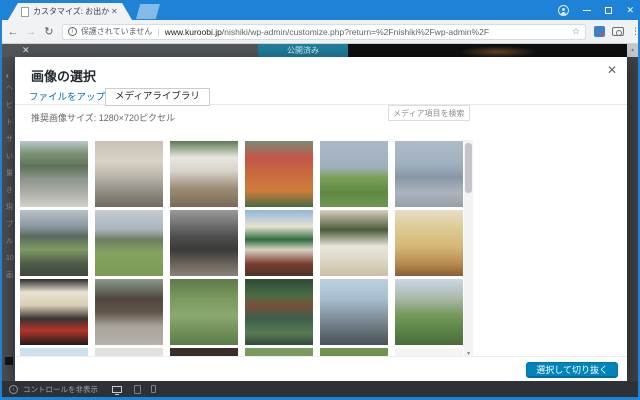 This screenshot has width=640, height=400. I want to click on media-thumbnail-partial-dark, so click(204, 352).